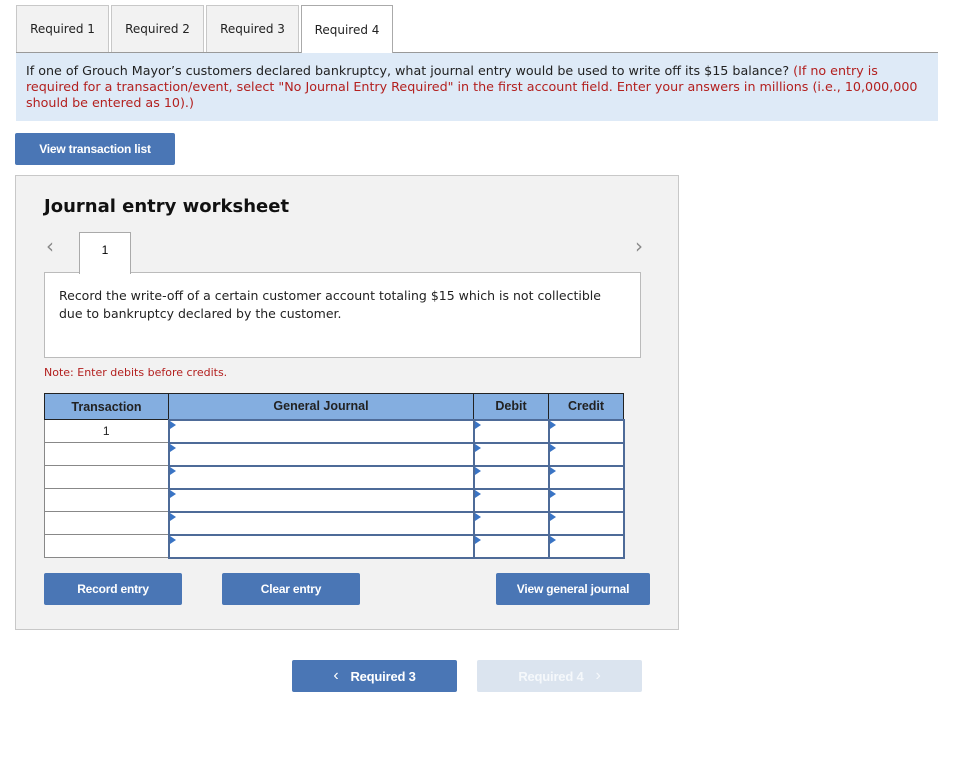 The image size is (960, 778). I want to click on prev-required-label: Required 3, so click(383, 676).